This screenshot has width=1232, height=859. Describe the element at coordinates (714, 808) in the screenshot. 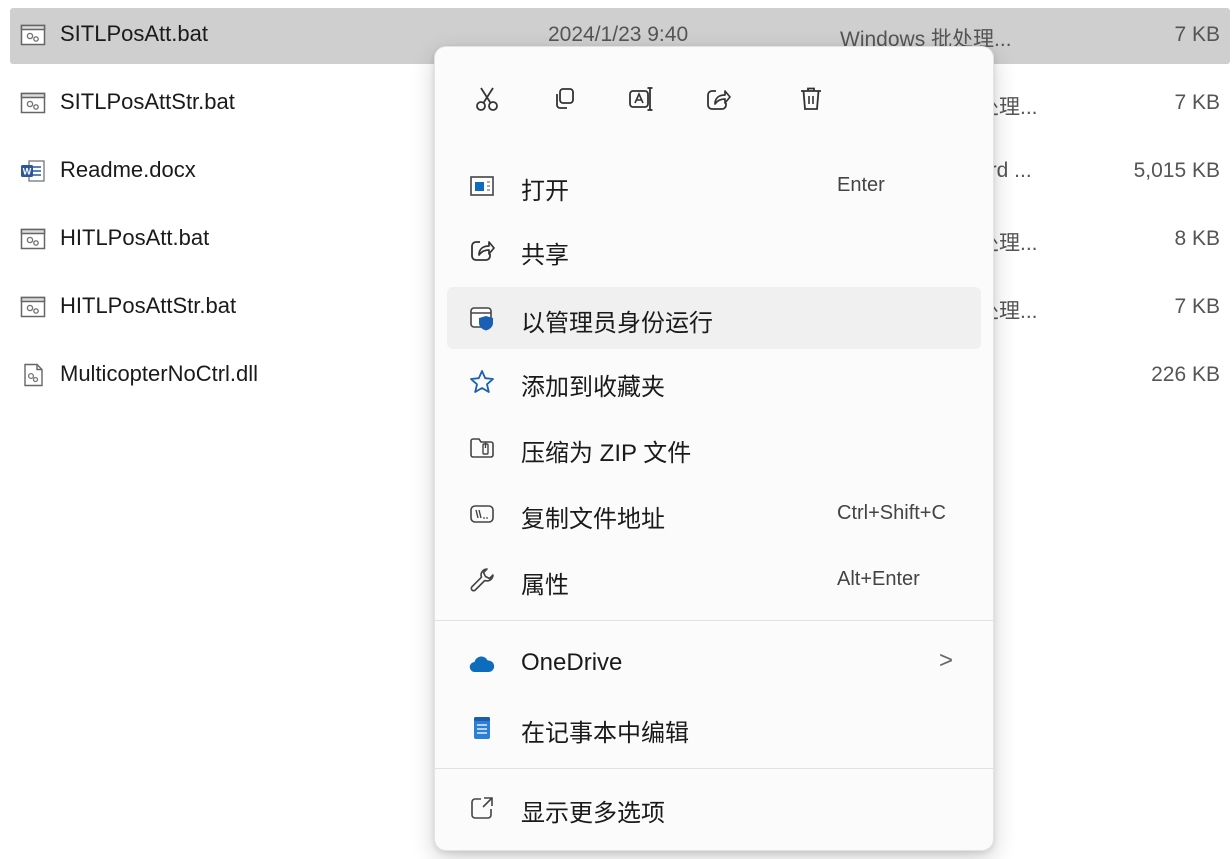

I see `menu-item-show-more-options: 显示更多选项` at that location.